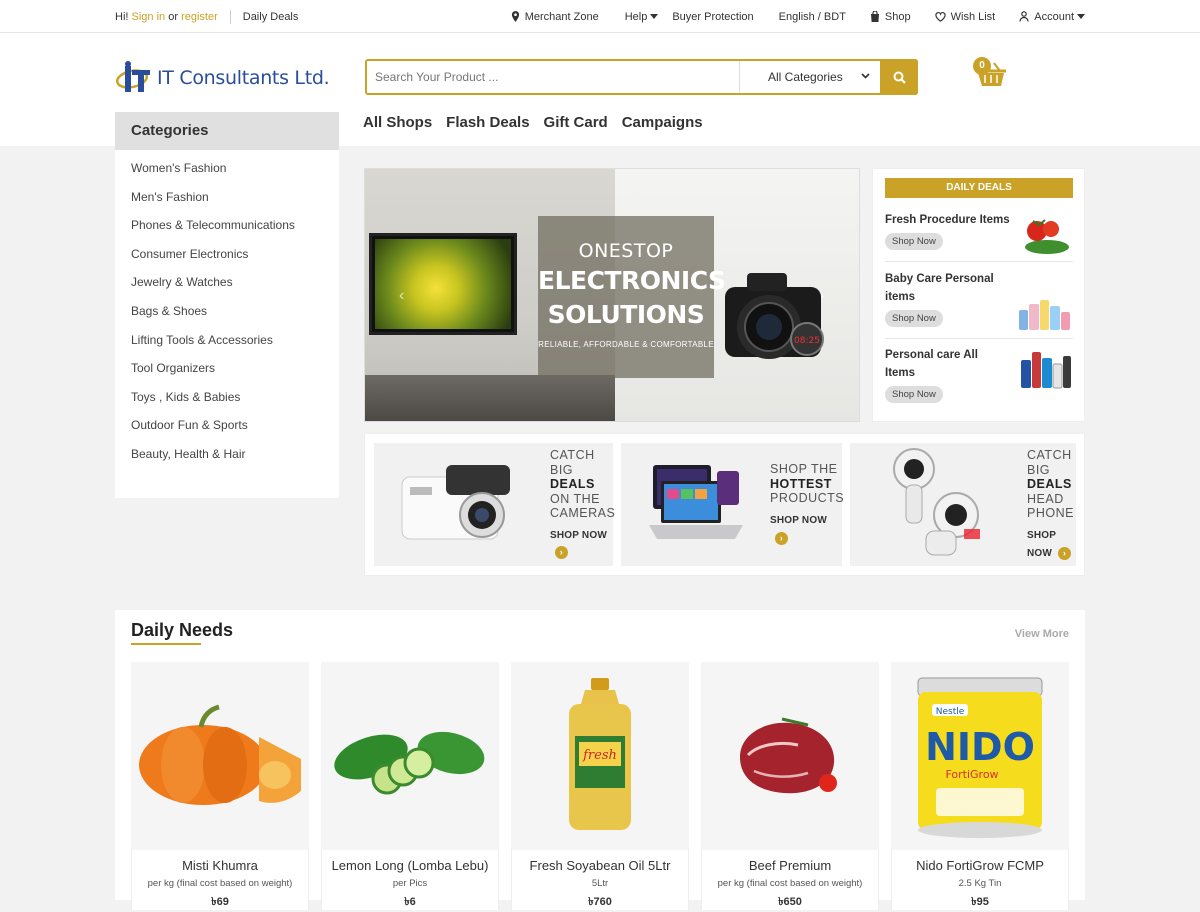 The image size is (1200, 912). I want to click on svg-text: 08:25, so click(807, 341).